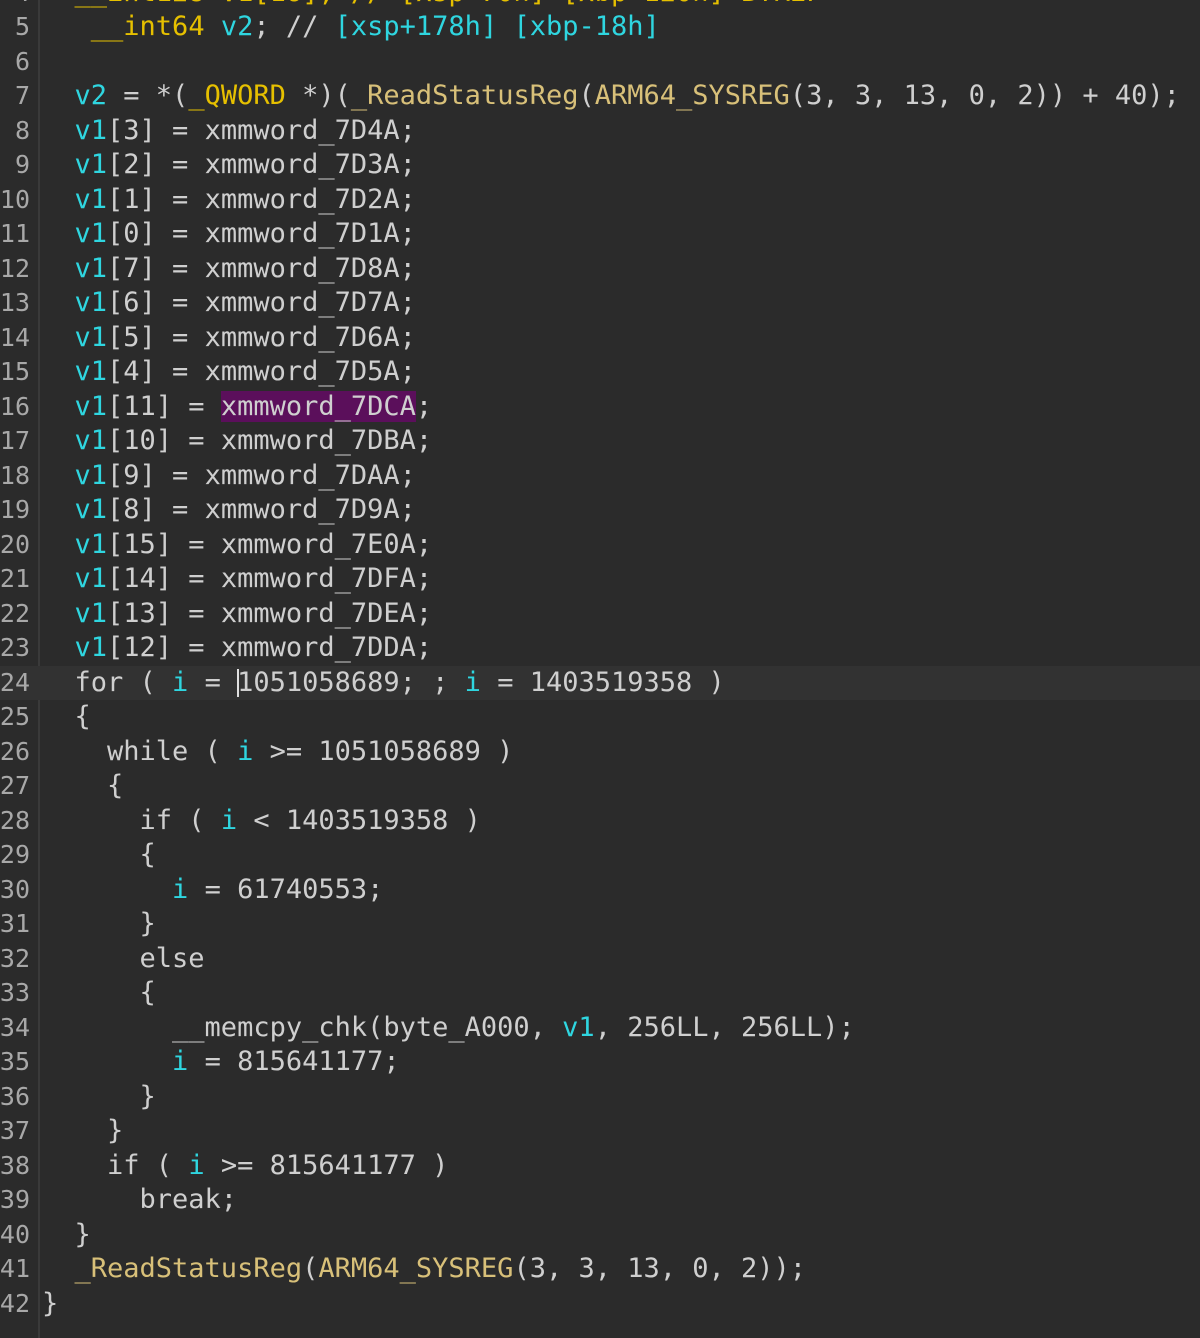 The image size is (1200, 1338). What do you see at coordinates (600, 1304) in the screenshot?
I see `code-line: 42}` at bounding box center [600, 1304].